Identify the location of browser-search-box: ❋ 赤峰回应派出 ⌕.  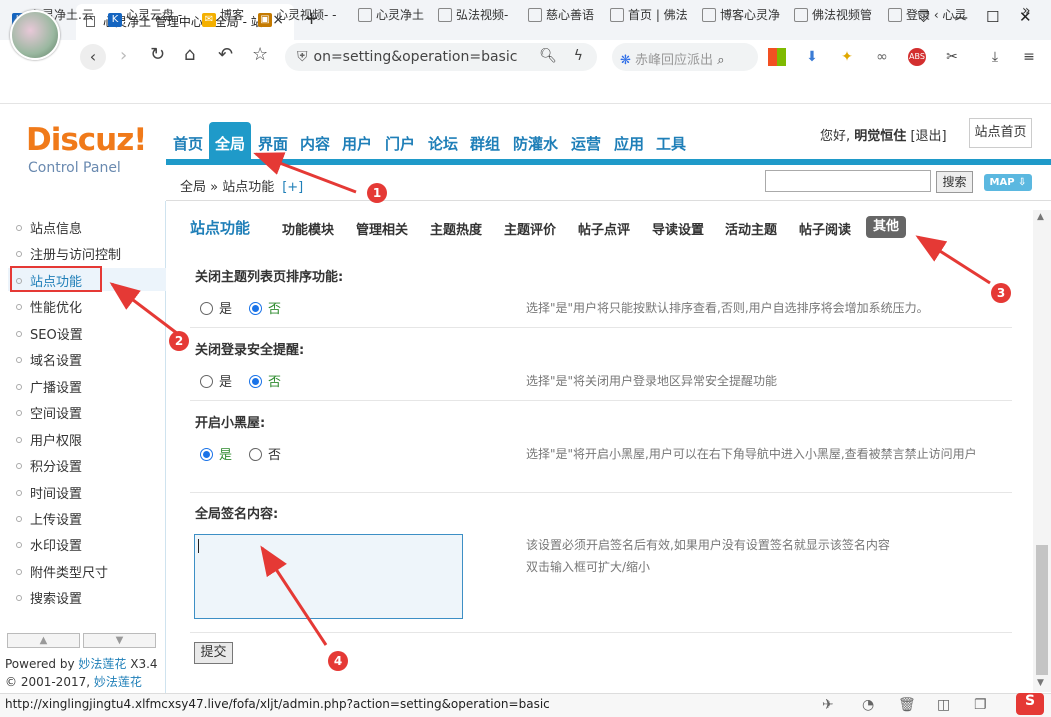
(685, 57).